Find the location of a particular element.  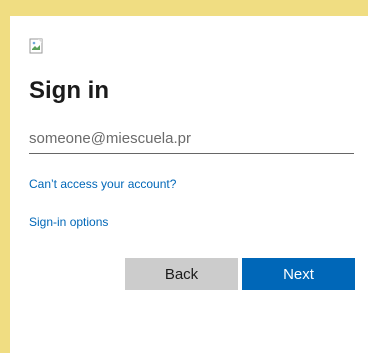

sign-in-options-link: Sign-in options is located at coordinates (68, 222).